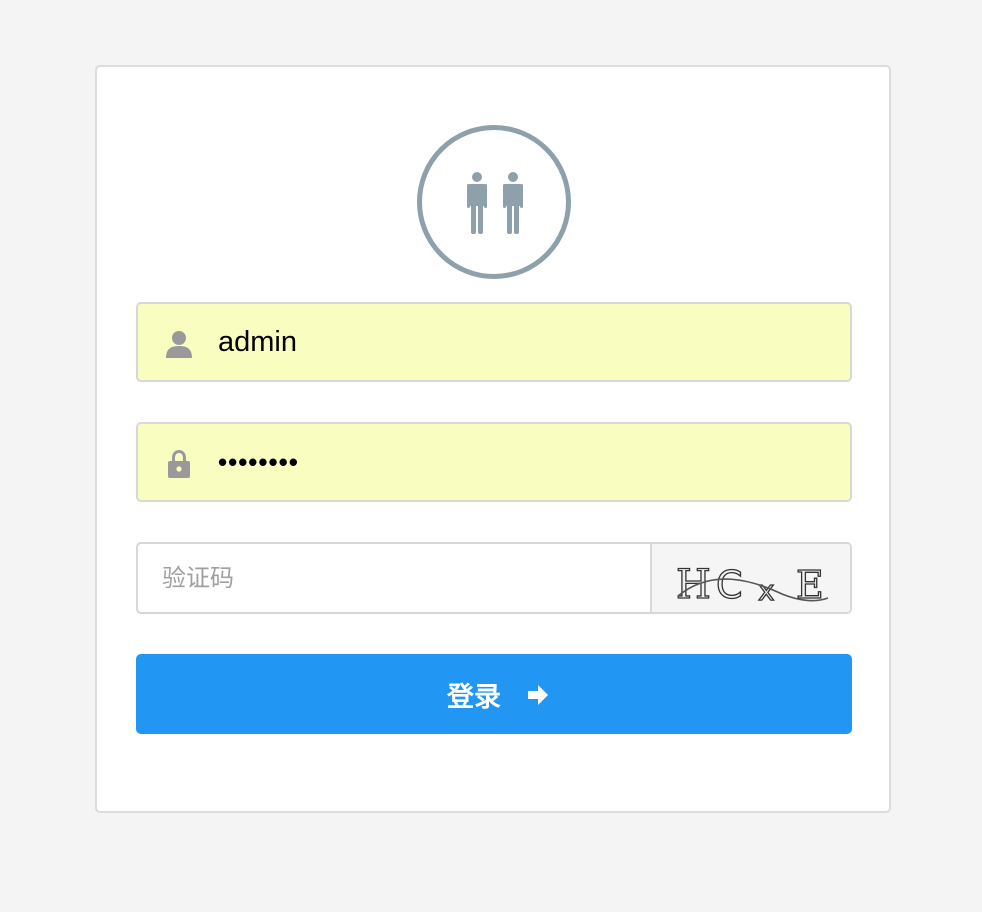 This screenshot has height=912, width=982. What do you see at coordinates (729, 585) in the screenshot?
I see `captcha-char-2: C` at bounding box center [729, 585].